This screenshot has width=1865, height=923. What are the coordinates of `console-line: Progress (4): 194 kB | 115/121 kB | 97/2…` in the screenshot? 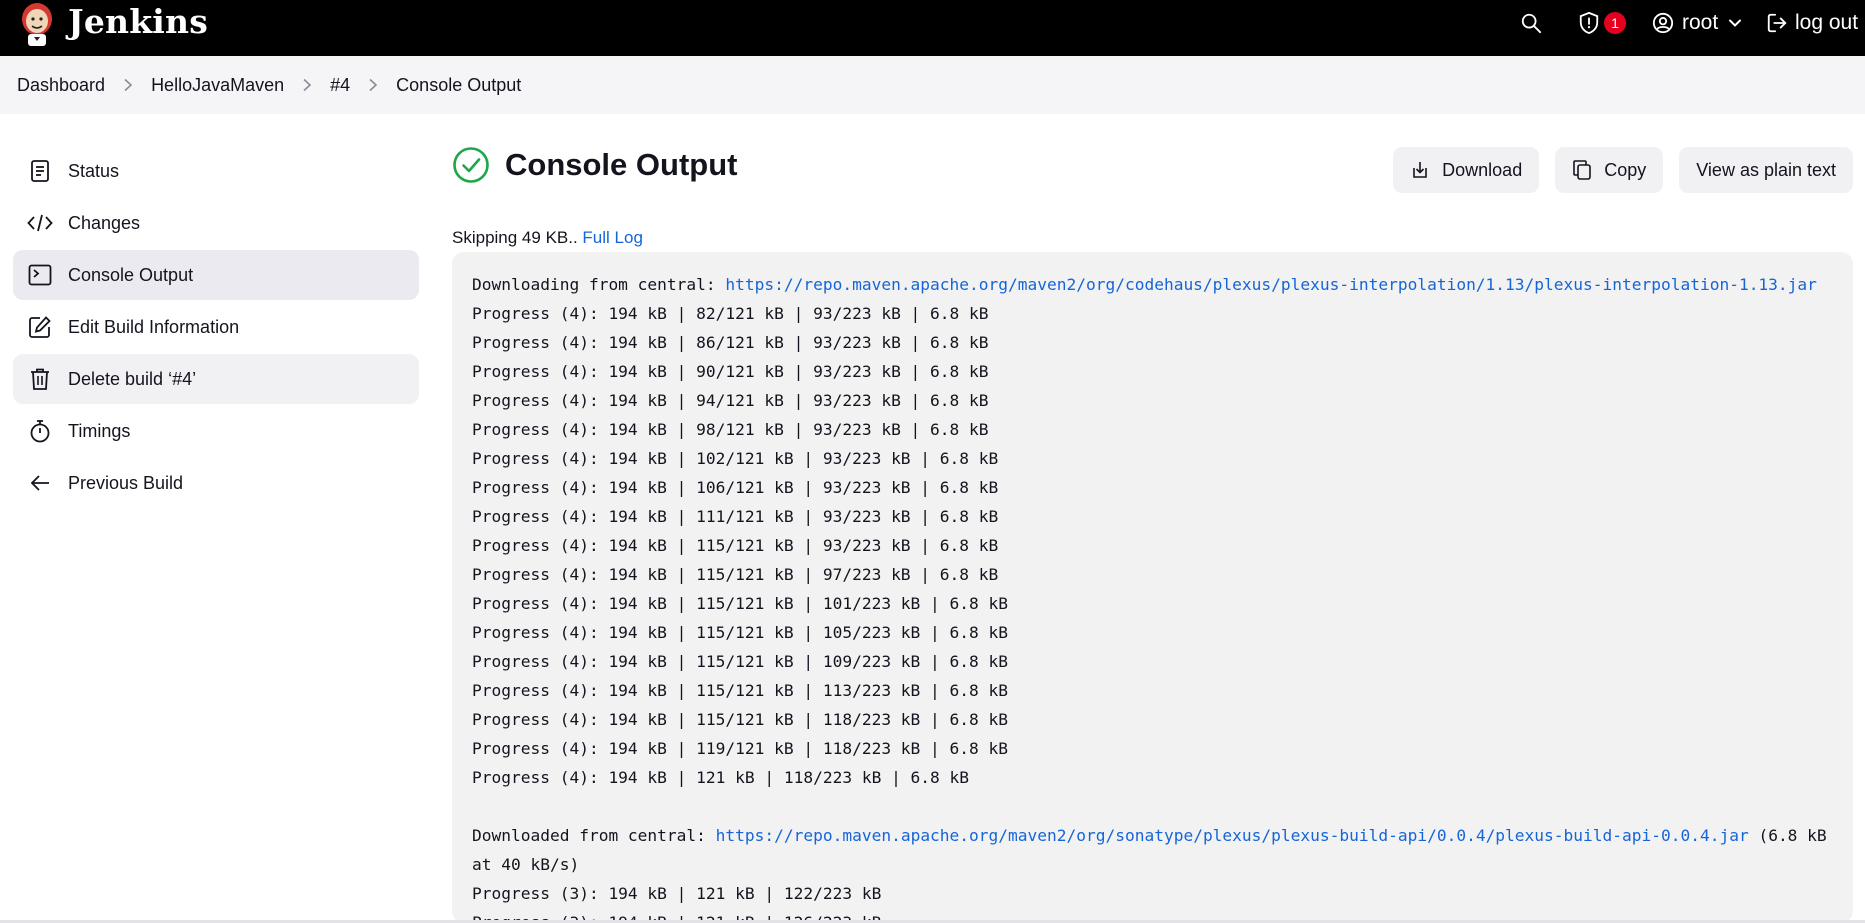 It's located at (735, 574).